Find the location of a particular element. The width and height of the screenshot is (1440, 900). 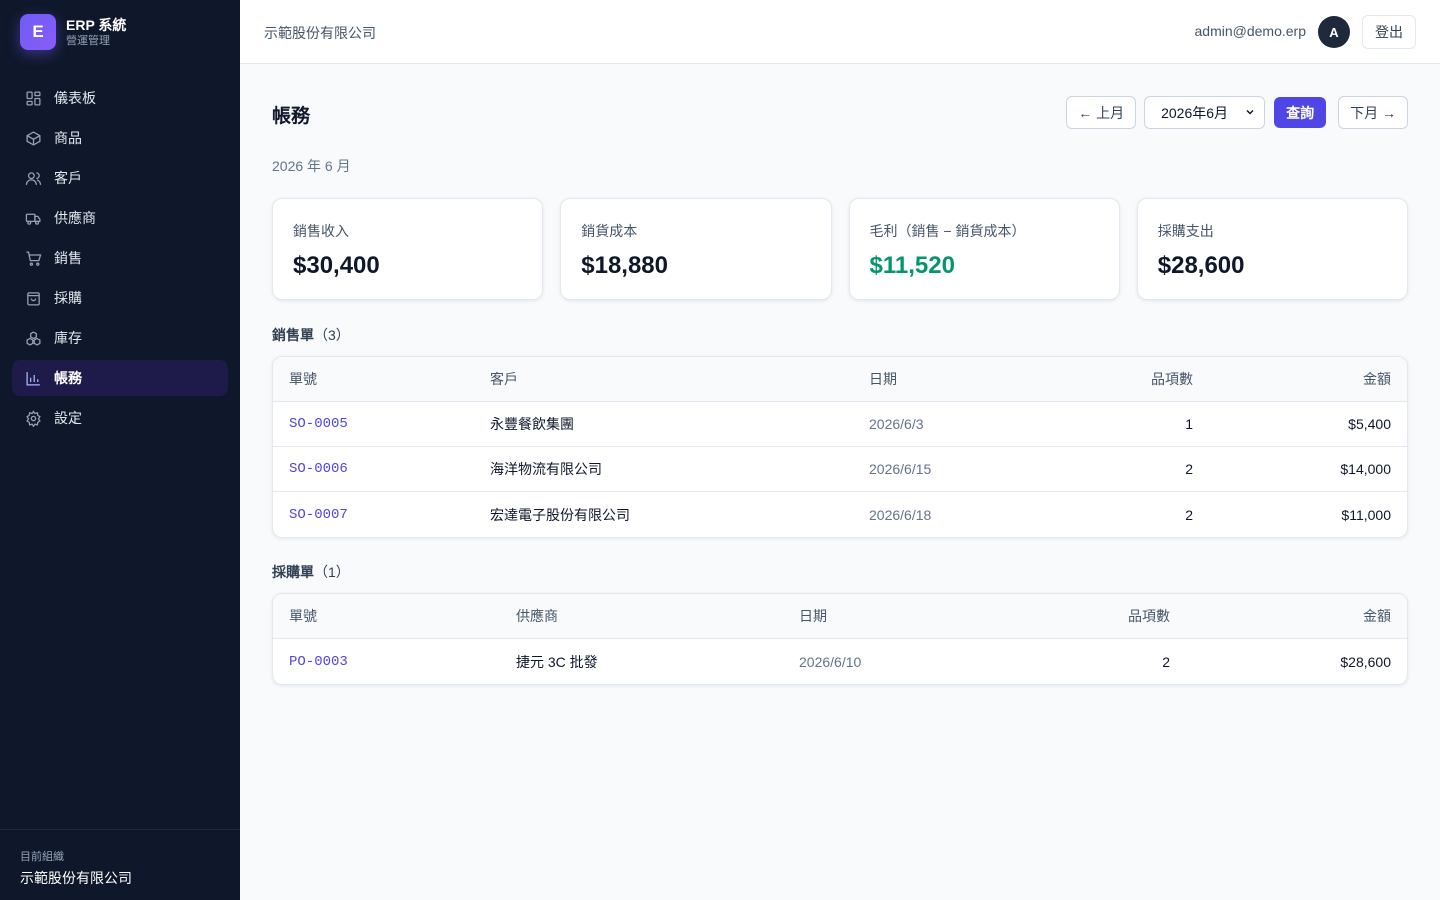

customer-name: 宏達電子股份有限公司 is located at coordinates (560, 514).